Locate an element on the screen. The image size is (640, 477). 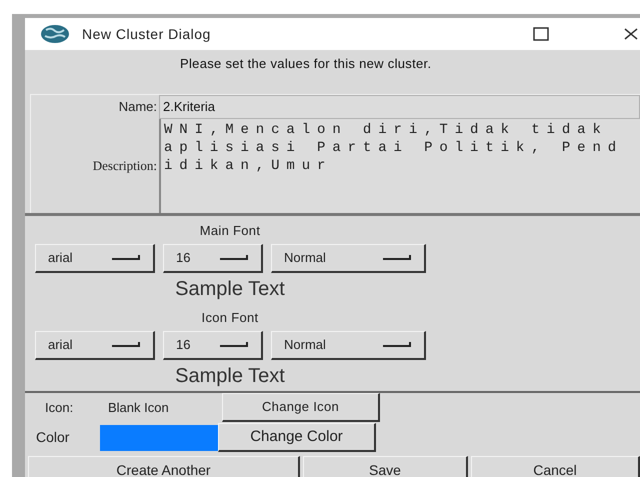
instruction-text: Please set the values for this new cluster. is located at coordinates (306, 64).